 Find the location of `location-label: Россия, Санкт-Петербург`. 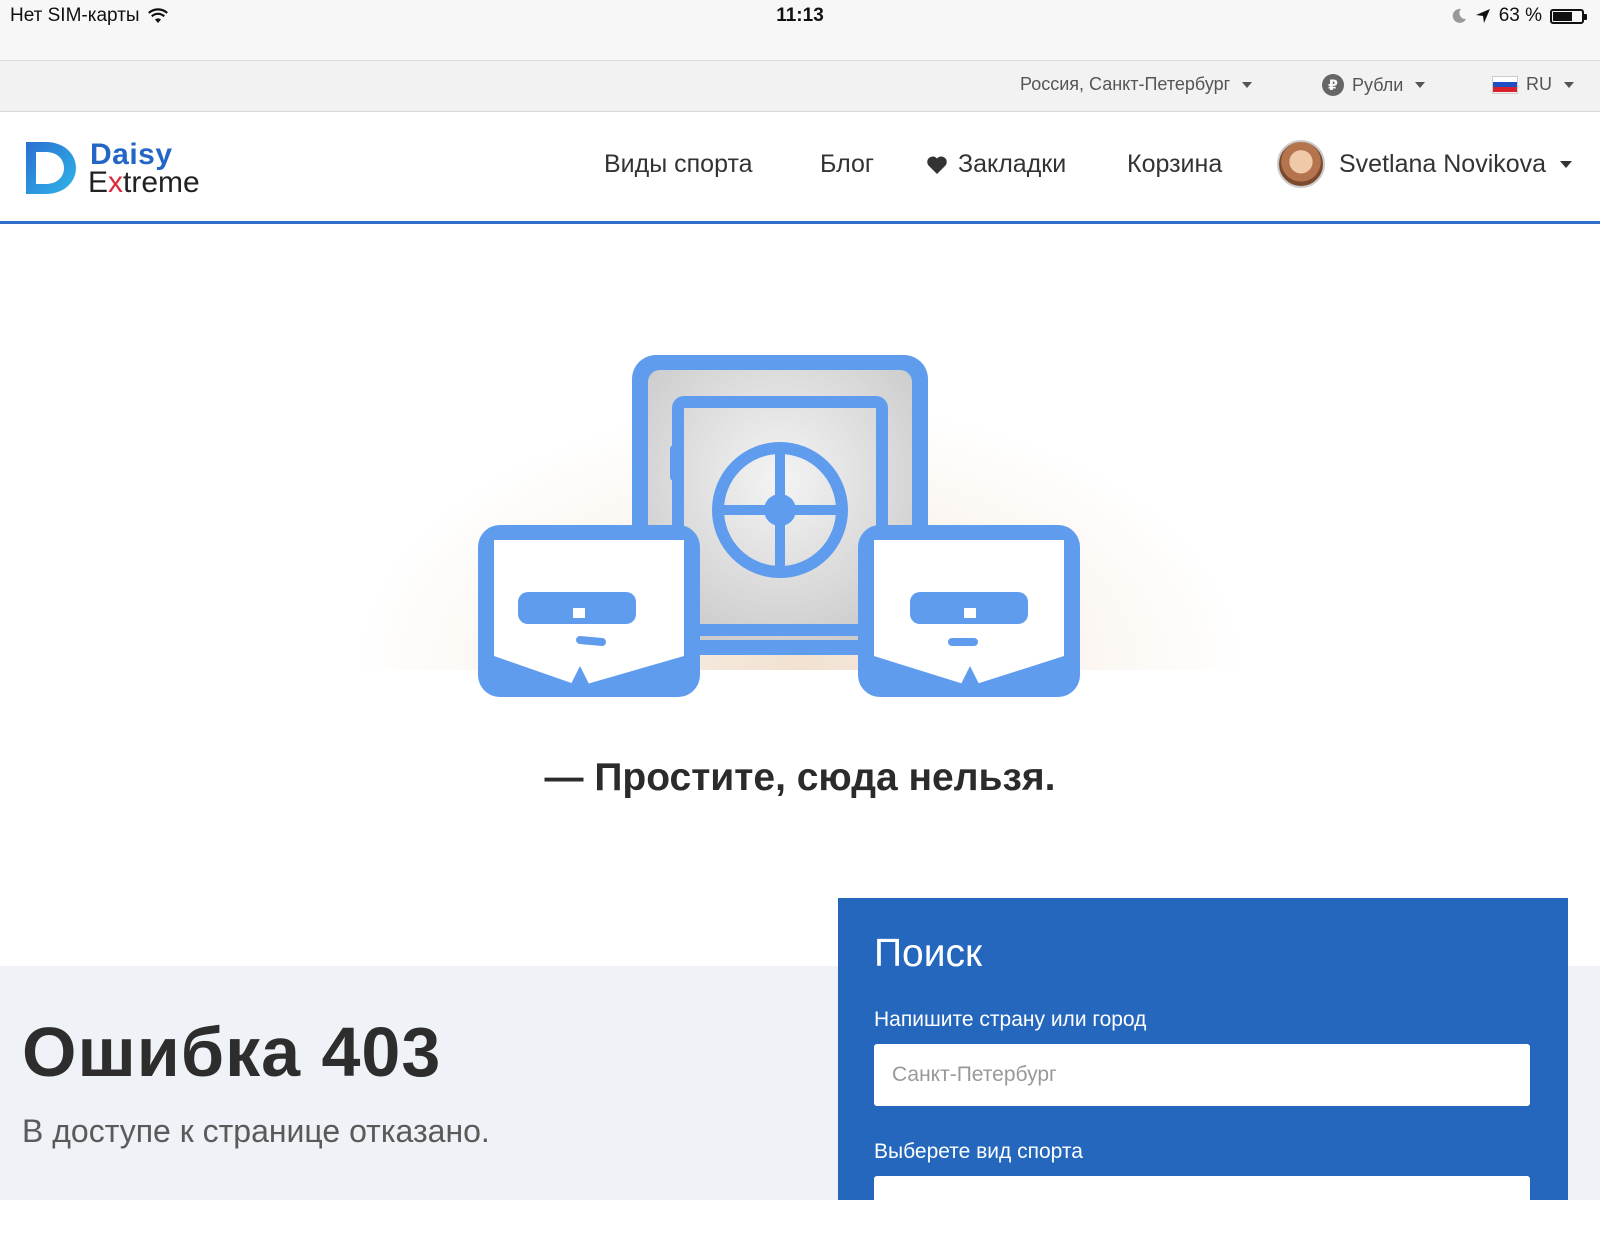

location-label: Россия, Санкт-Петербург is located at coordinates (1125, 84).